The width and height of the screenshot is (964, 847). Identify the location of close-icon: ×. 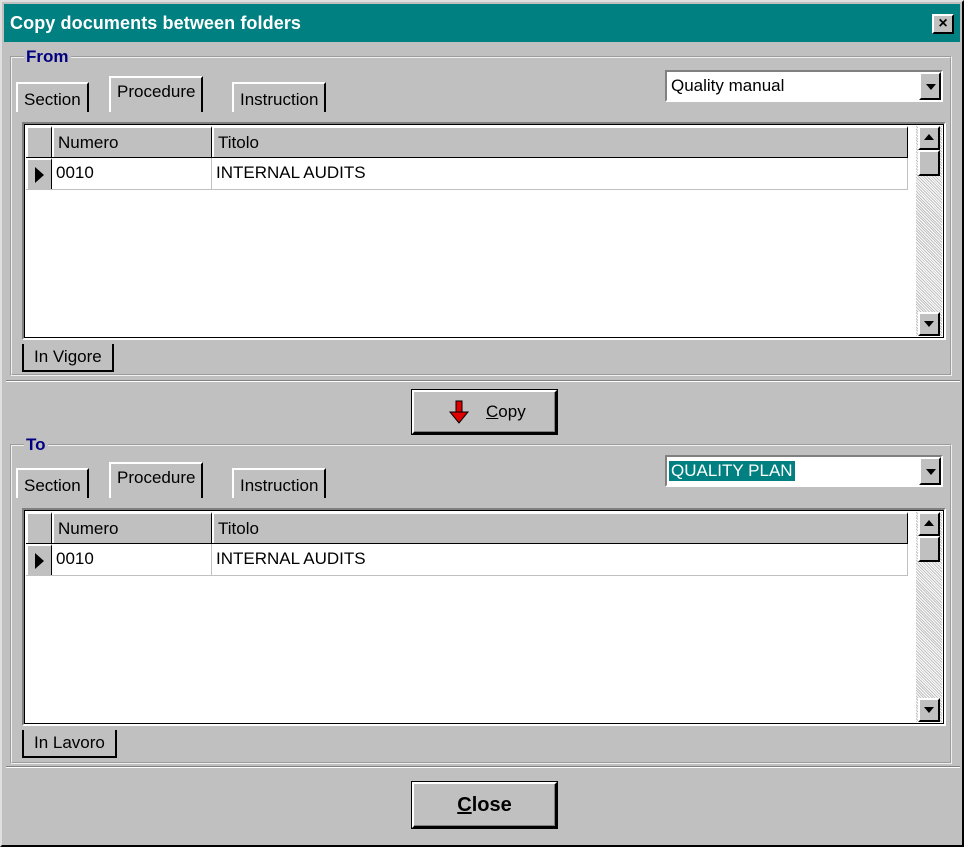
(943, 23).